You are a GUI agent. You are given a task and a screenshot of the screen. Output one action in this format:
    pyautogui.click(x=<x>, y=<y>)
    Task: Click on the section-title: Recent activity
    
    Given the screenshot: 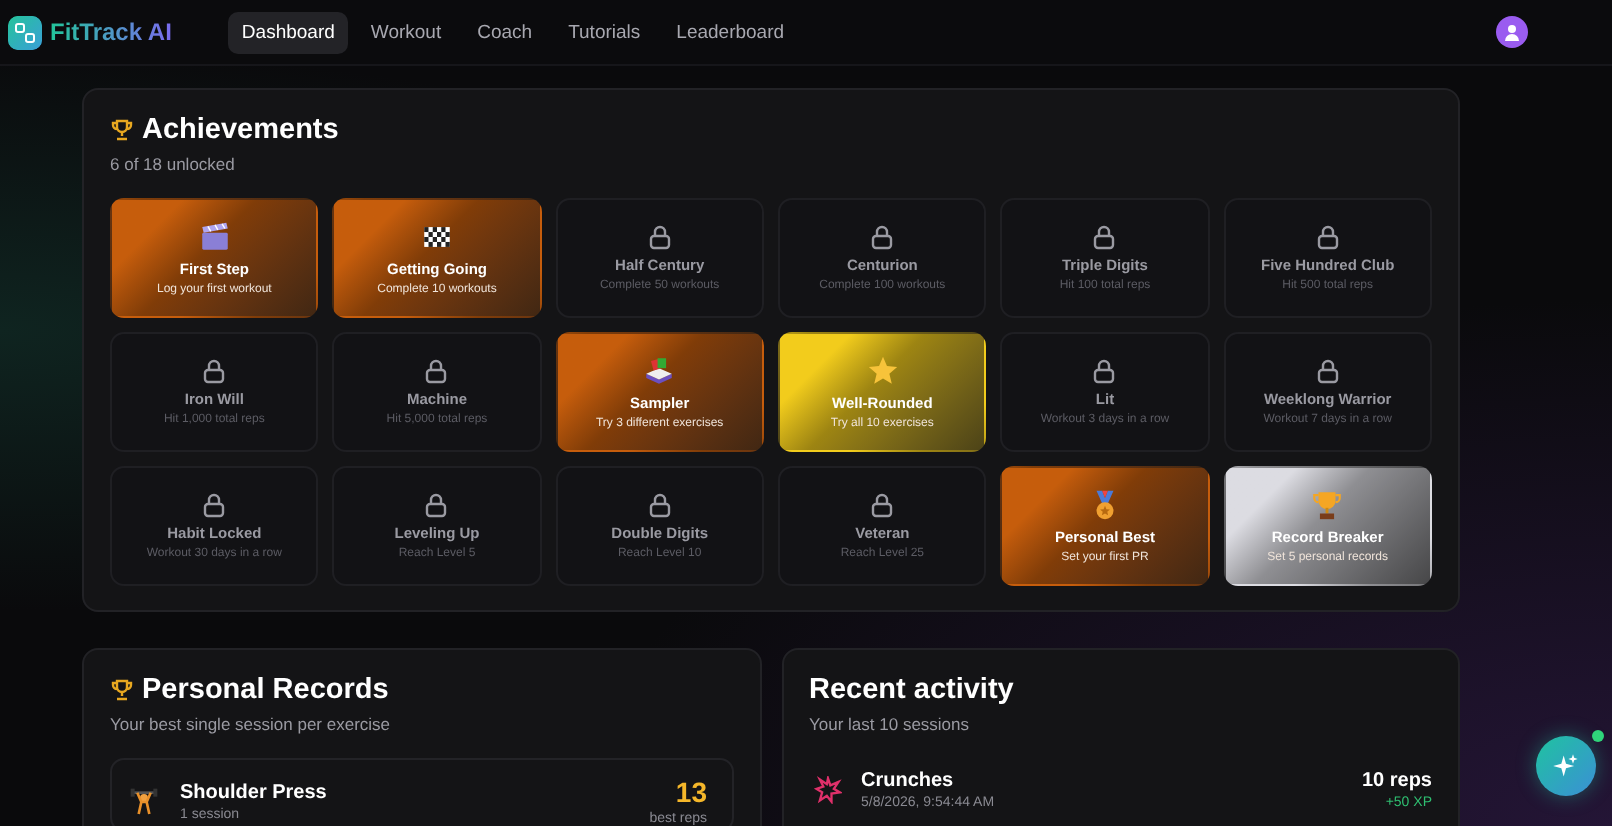 What is the action you would take?
    pyautogui.click(x=911, y=690)
    